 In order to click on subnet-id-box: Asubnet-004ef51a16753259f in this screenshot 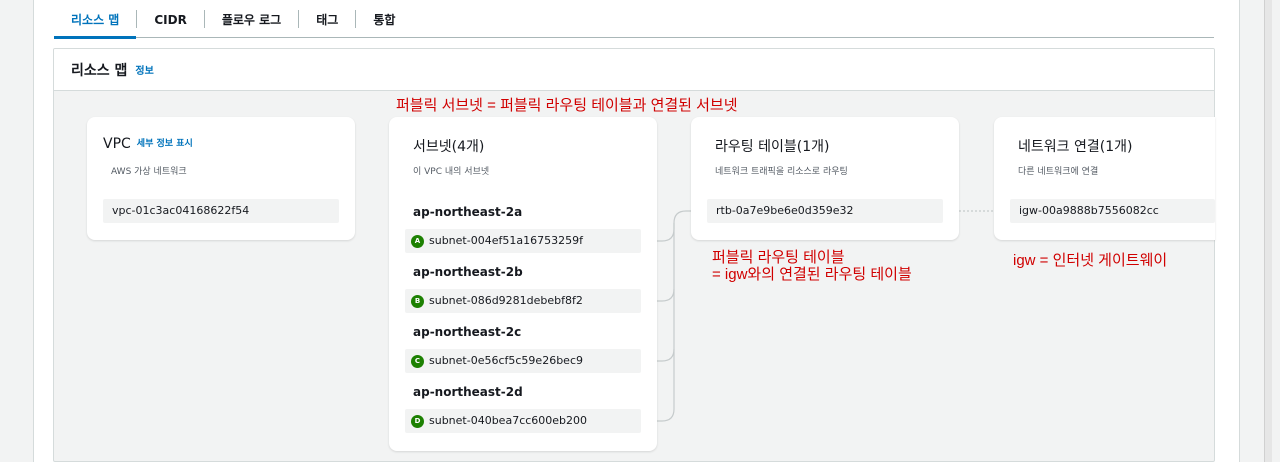, I will do `click(523, 241)`.